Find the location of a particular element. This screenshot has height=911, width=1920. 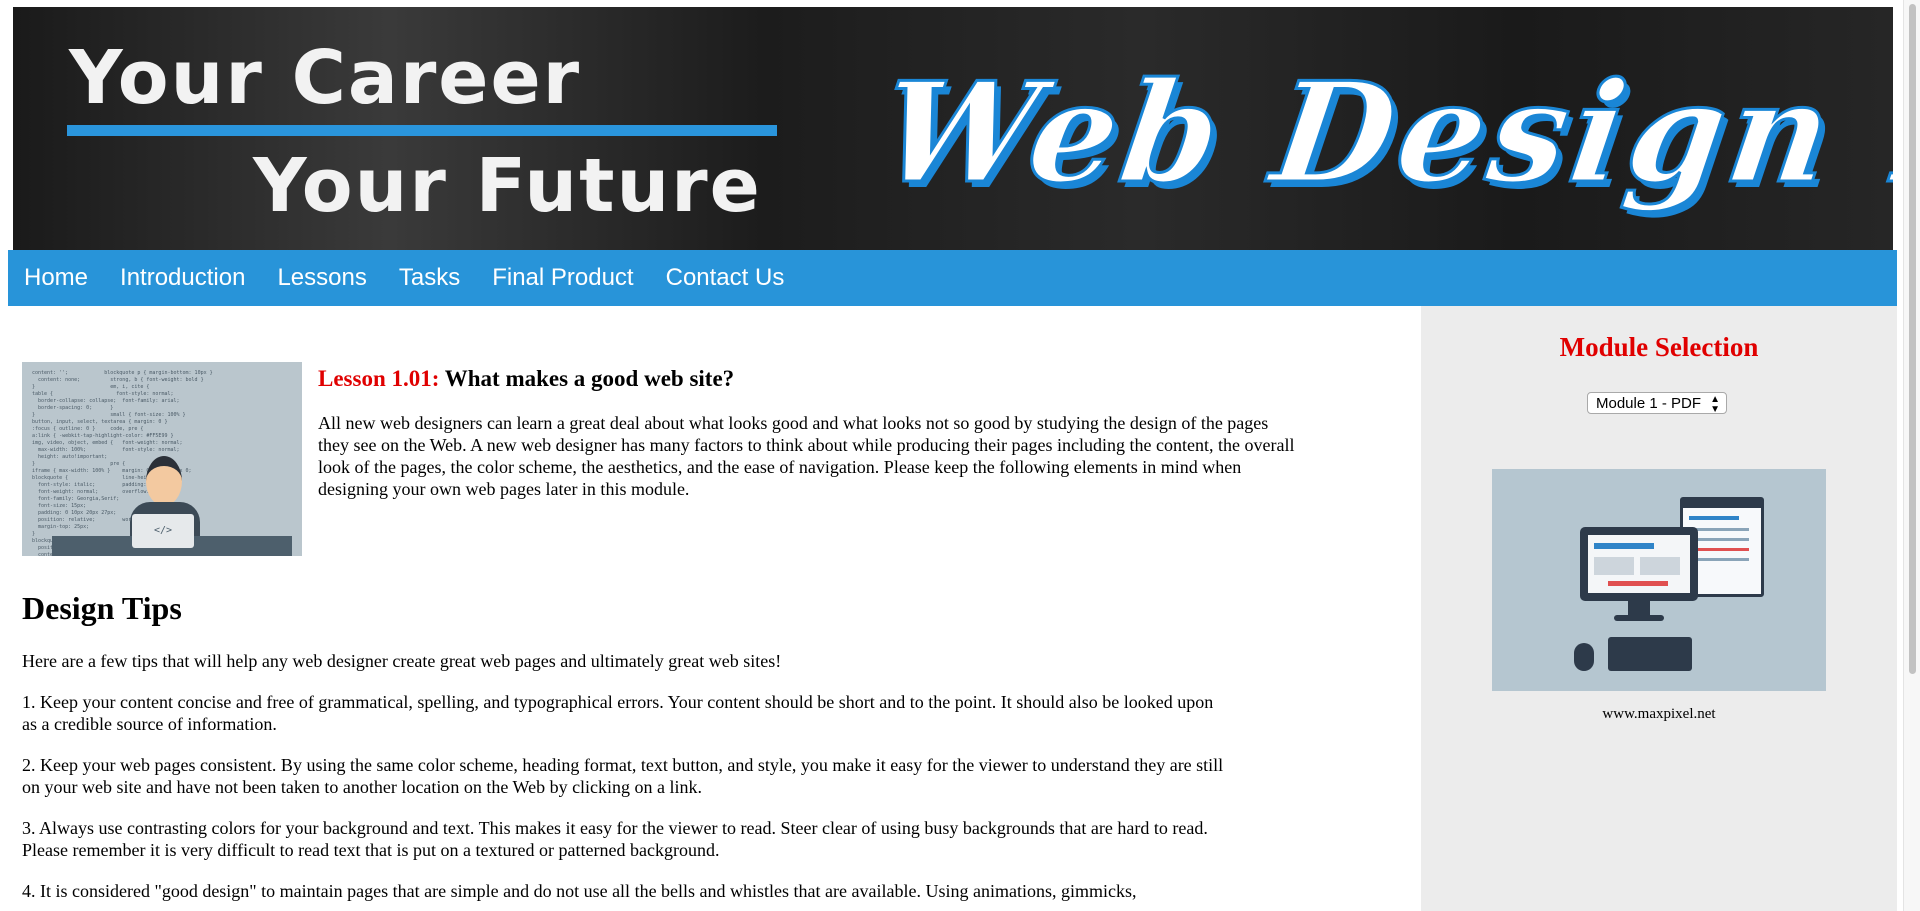

banner-line-2: Your Future is located at coordinates (507, 186).